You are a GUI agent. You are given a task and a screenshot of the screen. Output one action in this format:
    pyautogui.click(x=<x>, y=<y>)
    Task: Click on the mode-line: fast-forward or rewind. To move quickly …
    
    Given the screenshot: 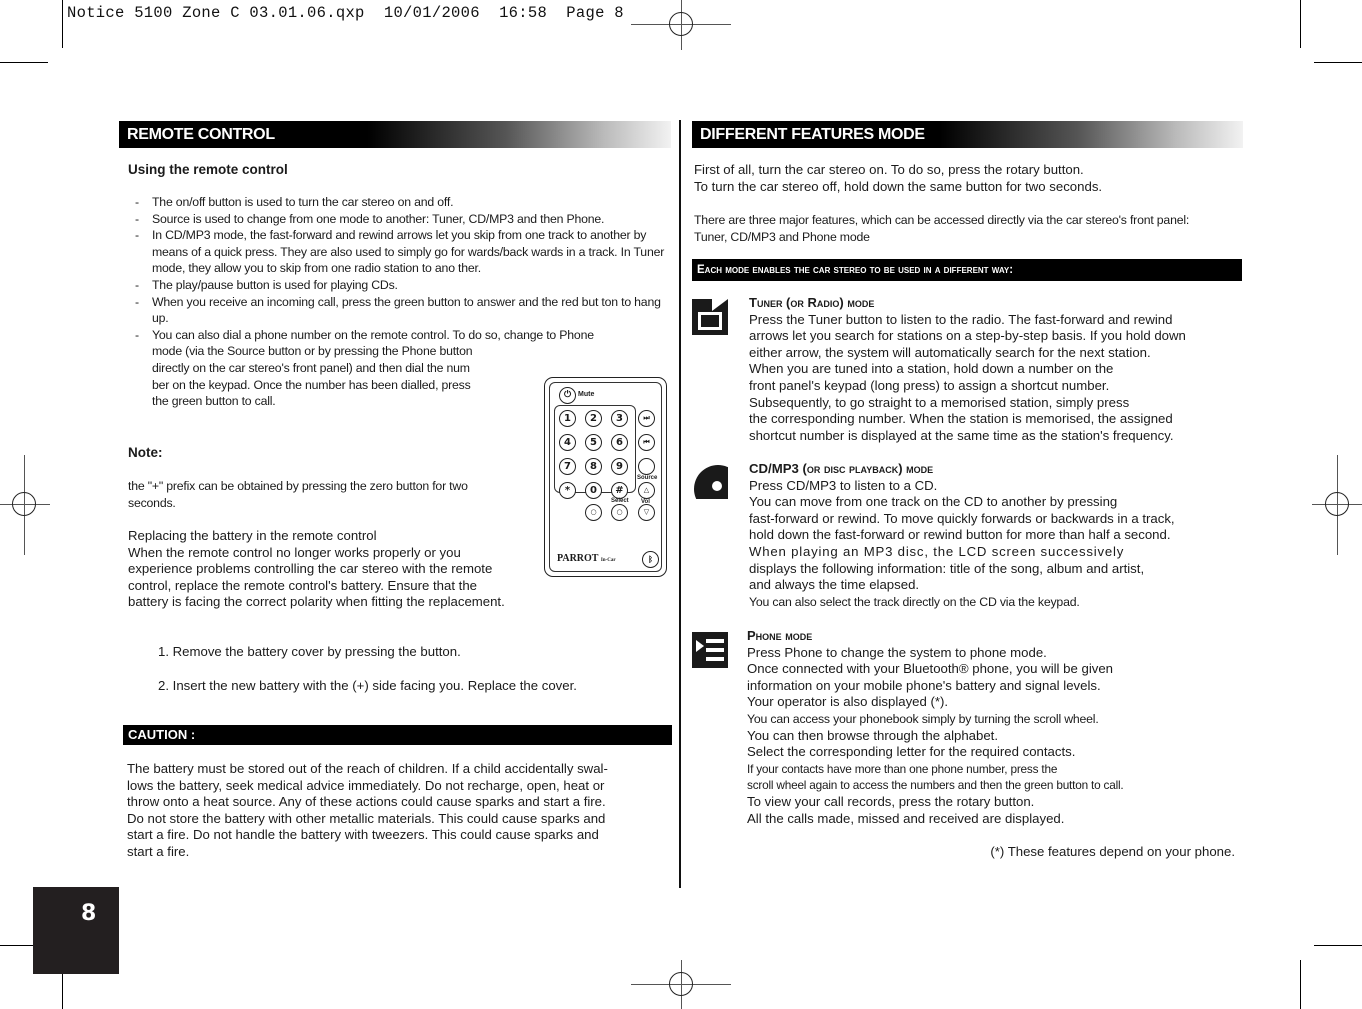 What is the action you would take?
    pyautogui.click(x=962, y=518)
    